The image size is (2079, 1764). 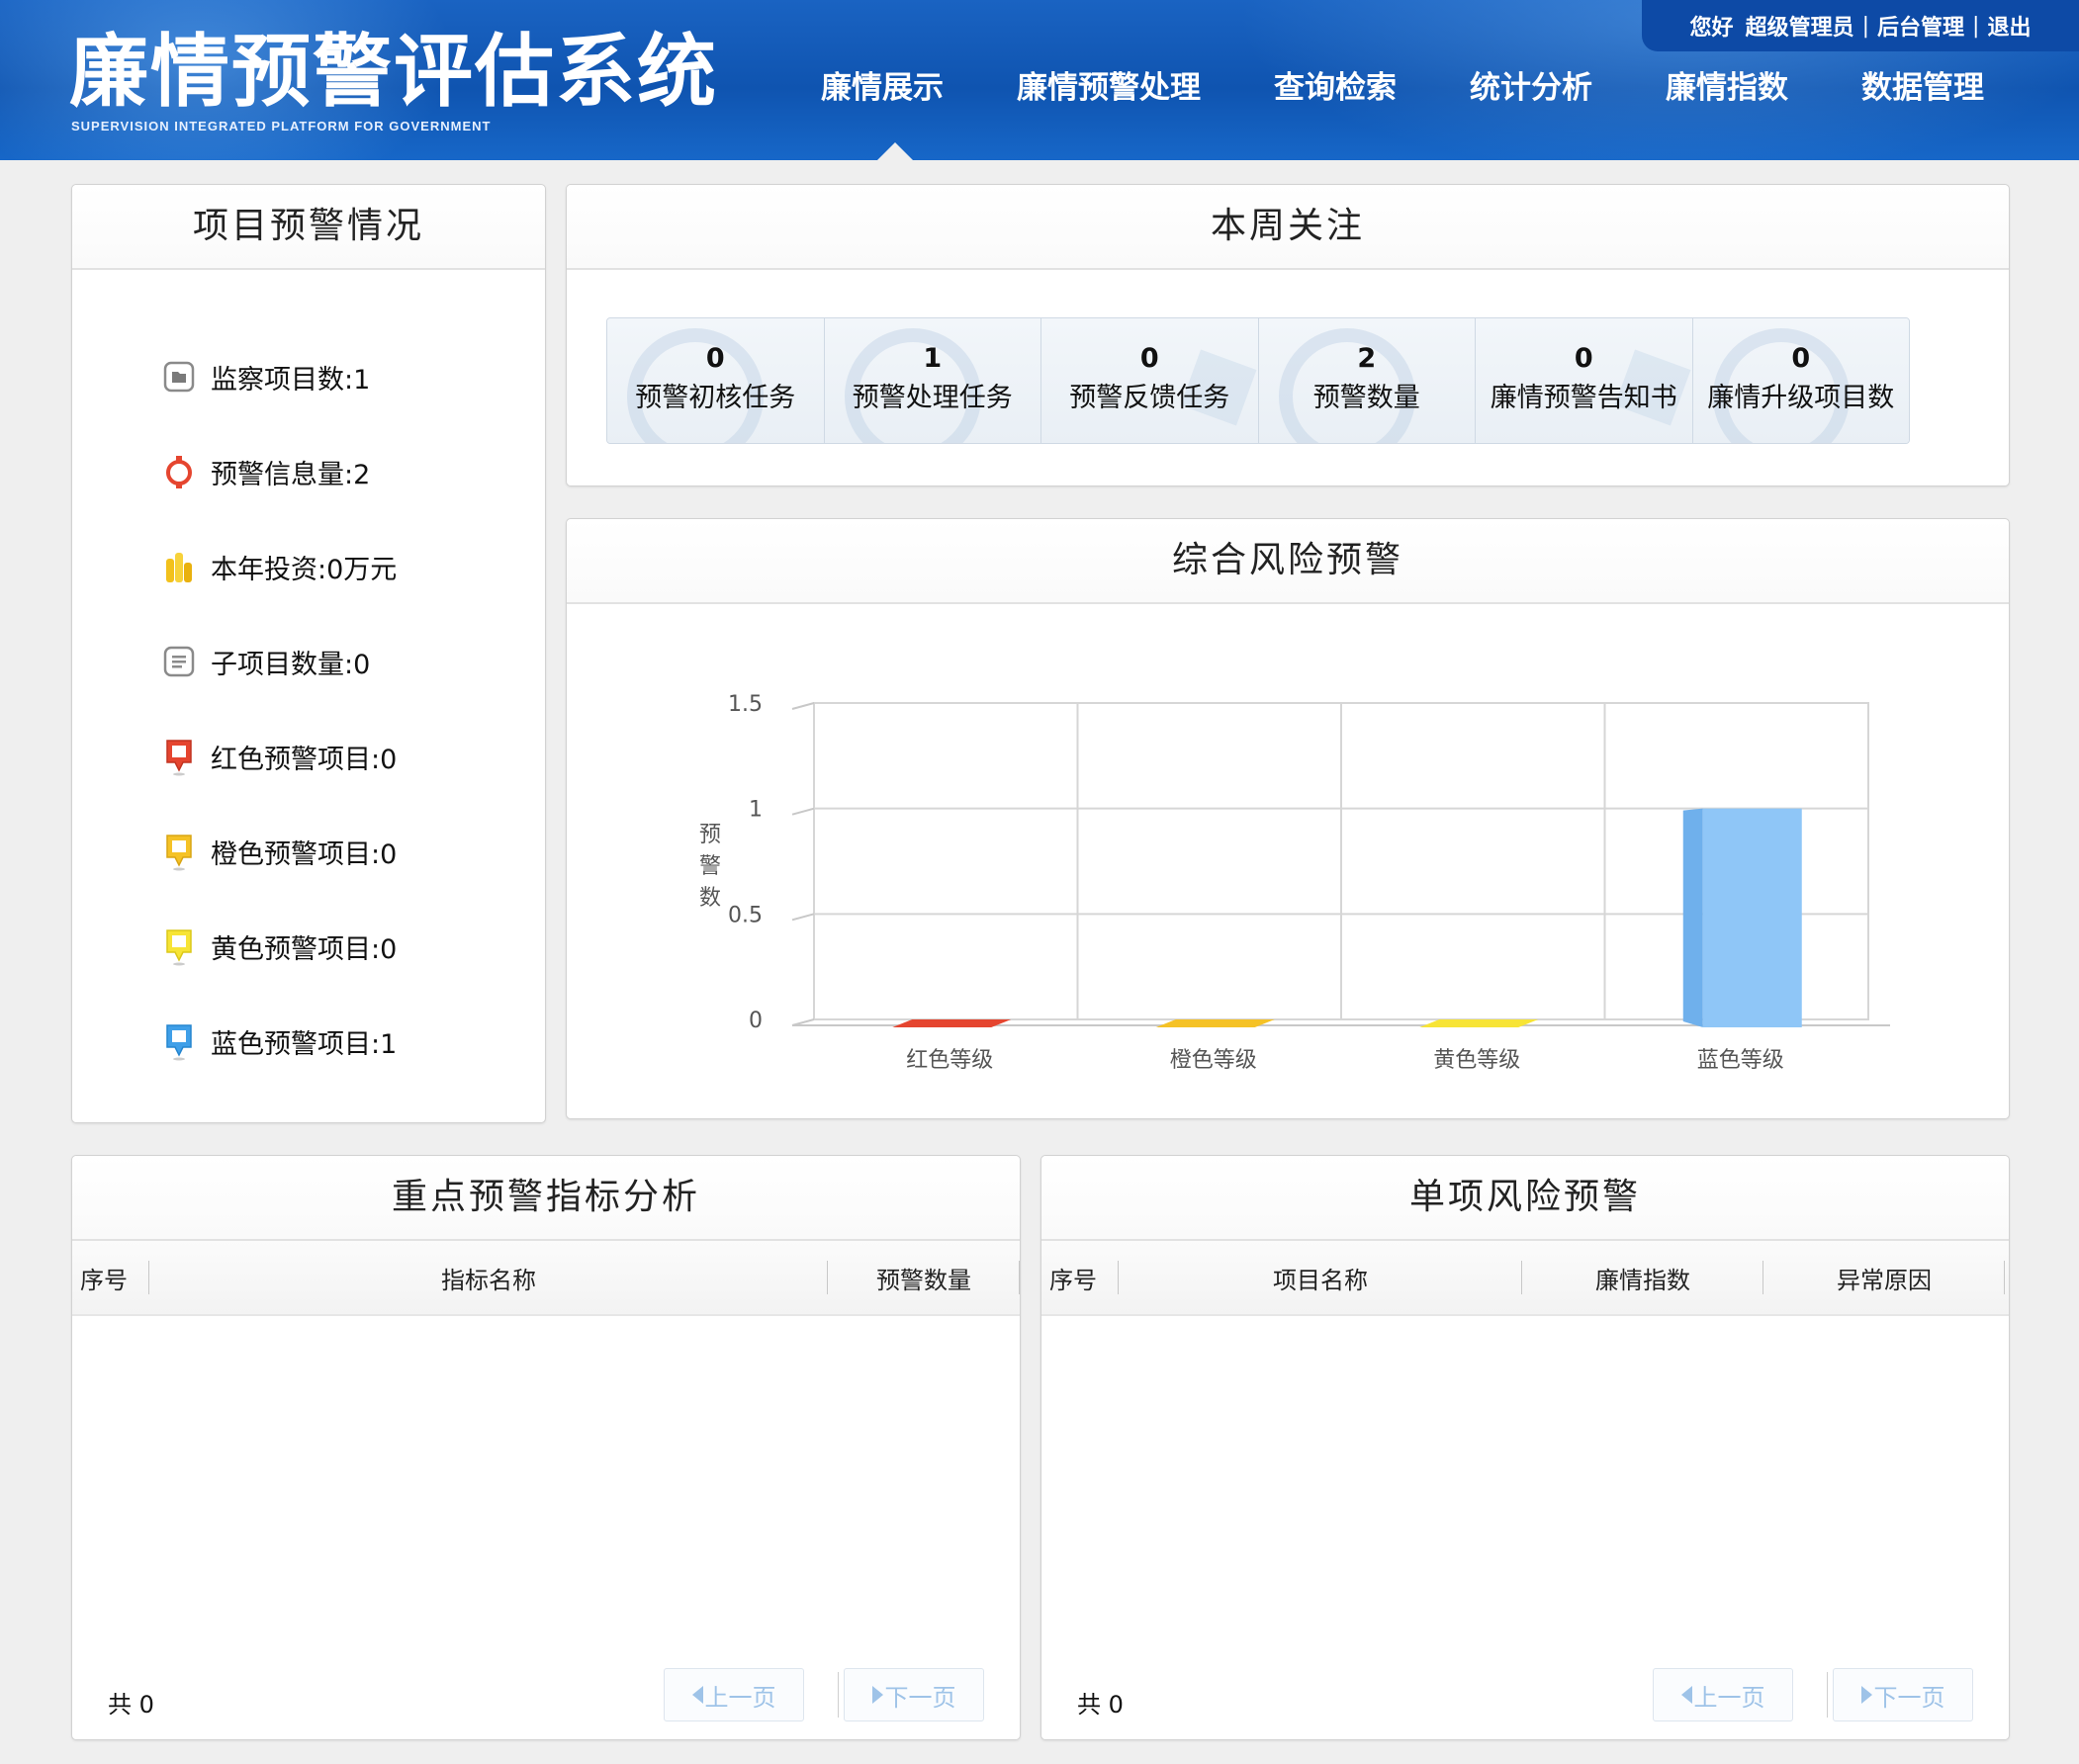 What do you see at coordinates (1402, 88) in the screenshot?
I see `main-nav: 廉情展示 廉情预警处理 查询检索 统计分析 廉情指数 数据管理` at bounding box center [1402, 88].